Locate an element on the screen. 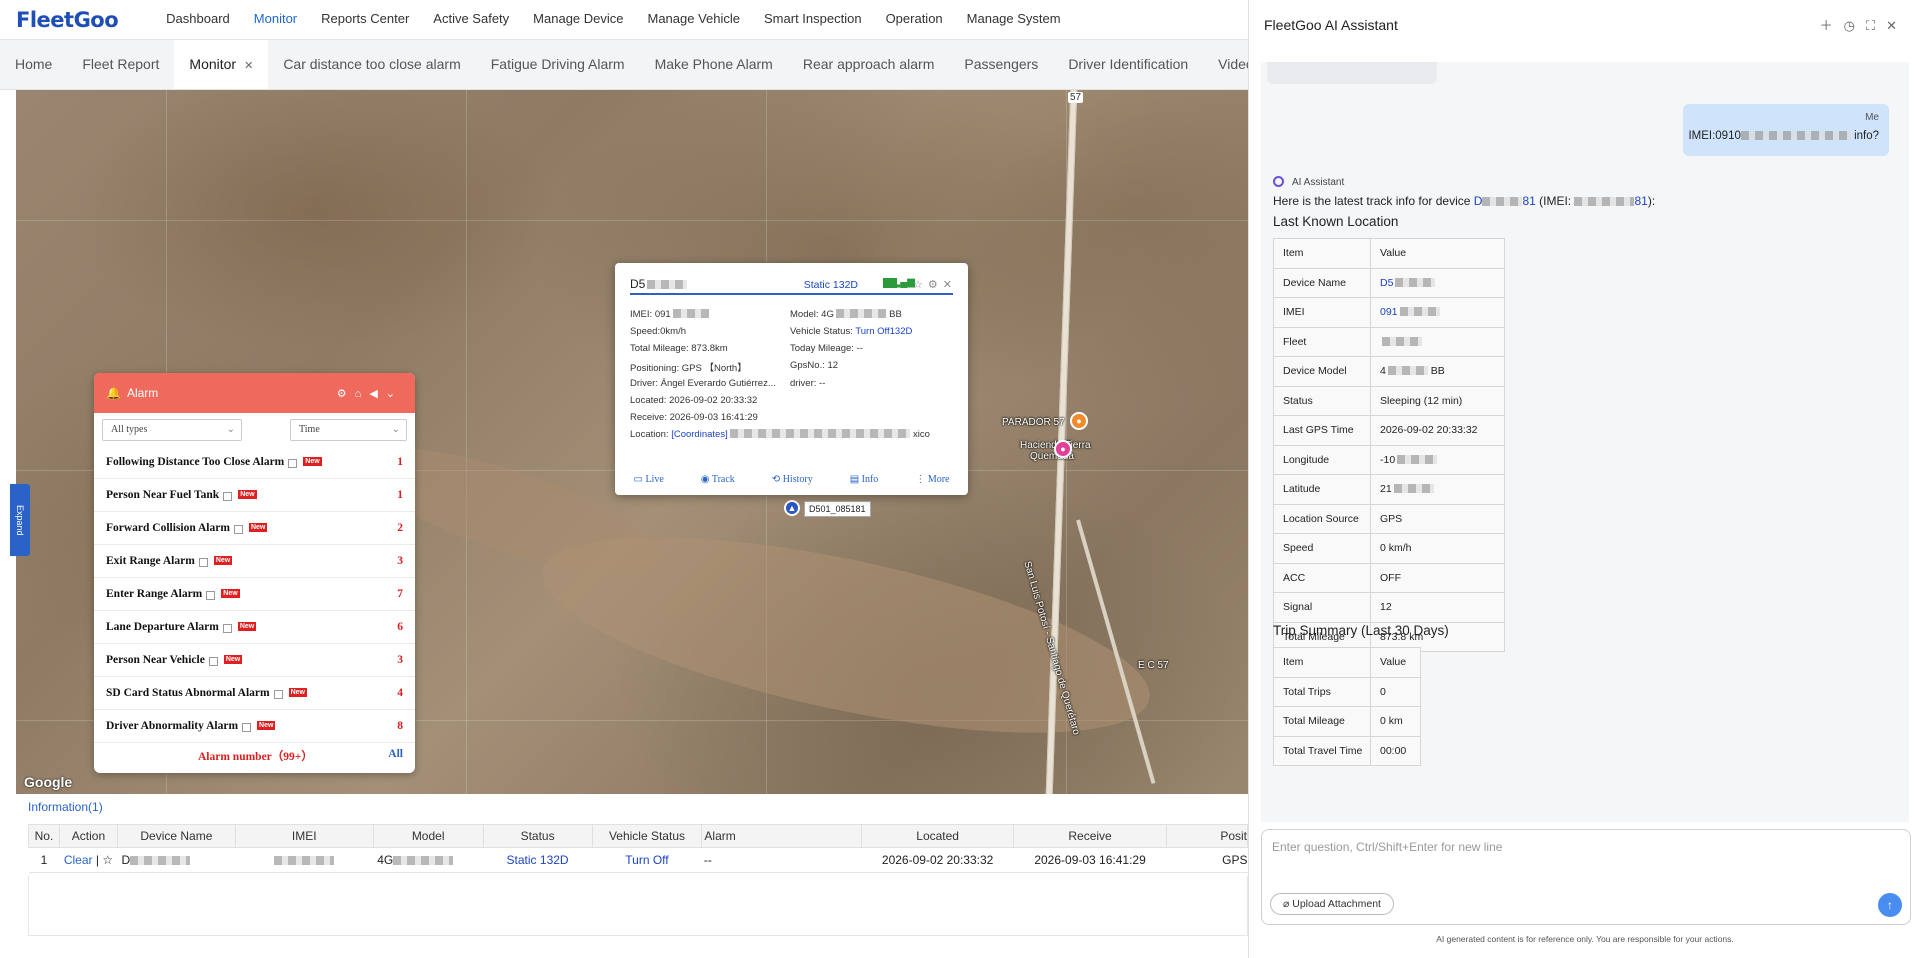 The image size is (1920, 958). alarm-header: 🔔 Alarm ⚙⌂◀⌄ is located at coordinates (254, 393).